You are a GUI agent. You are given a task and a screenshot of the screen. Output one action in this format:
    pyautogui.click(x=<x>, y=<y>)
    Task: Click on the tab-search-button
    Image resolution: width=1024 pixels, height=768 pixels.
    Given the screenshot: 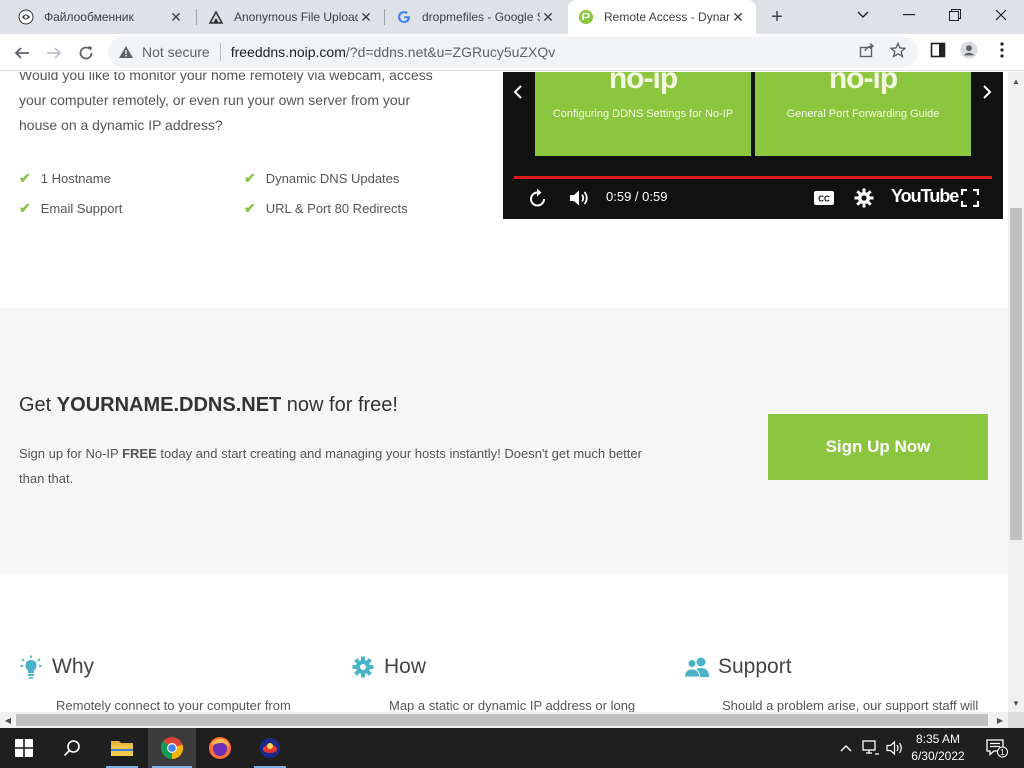 What is the action you would take?
    pyautogui.click(x=863, y=15)
    